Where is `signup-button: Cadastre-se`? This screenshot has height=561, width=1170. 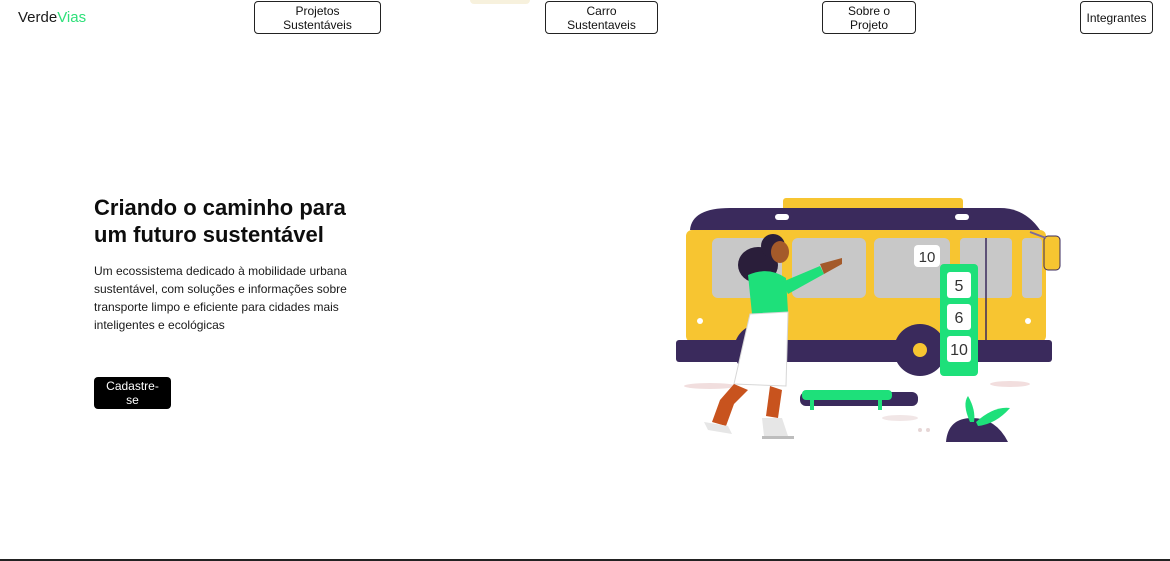 signup-button: Cadastre-se is located at coordinates (132, 393).